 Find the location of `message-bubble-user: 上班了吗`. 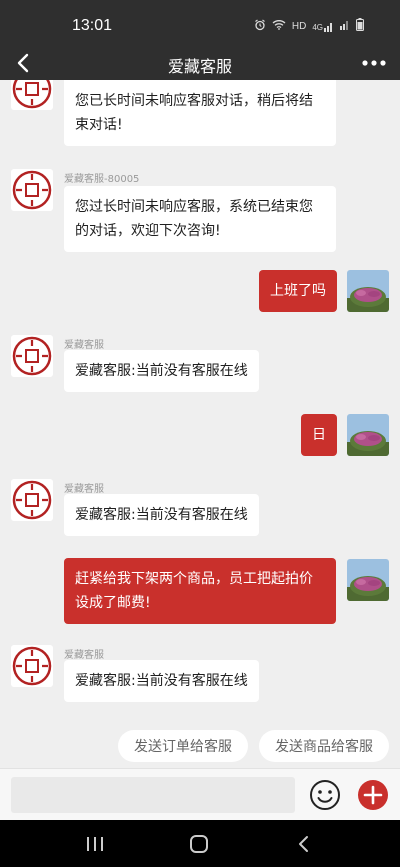

message-bubble-user: 上班了吗 is located at coordinates (298, 291).